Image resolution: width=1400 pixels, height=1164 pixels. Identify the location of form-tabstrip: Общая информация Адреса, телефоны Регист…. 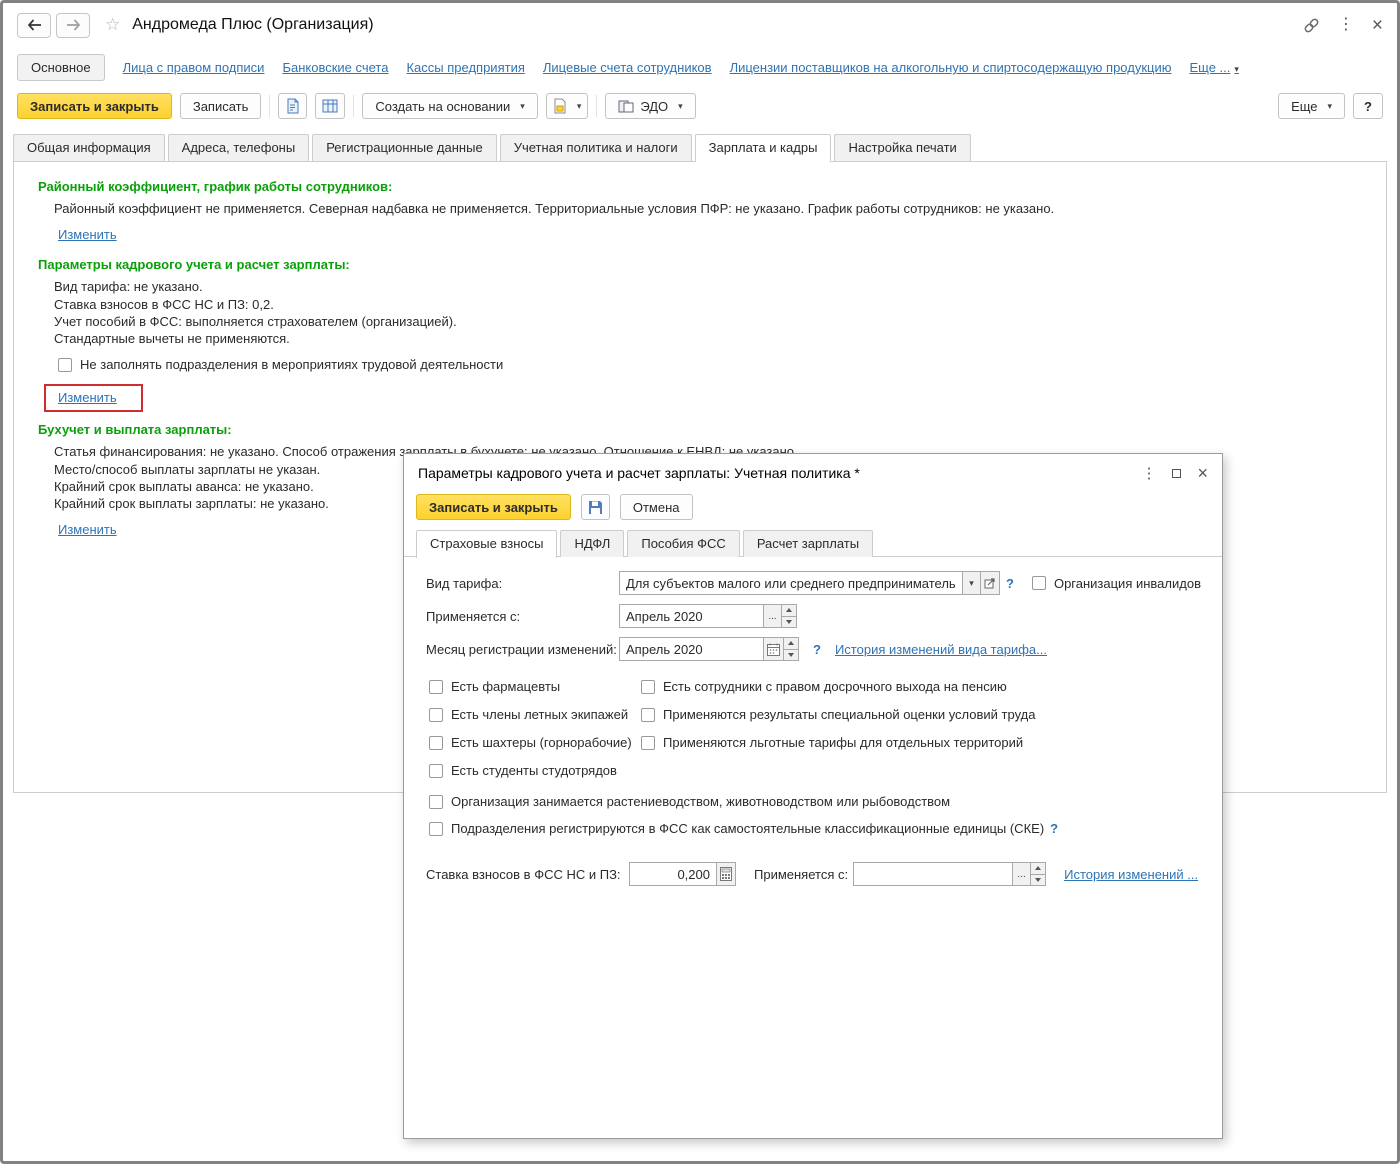
(700, 148).